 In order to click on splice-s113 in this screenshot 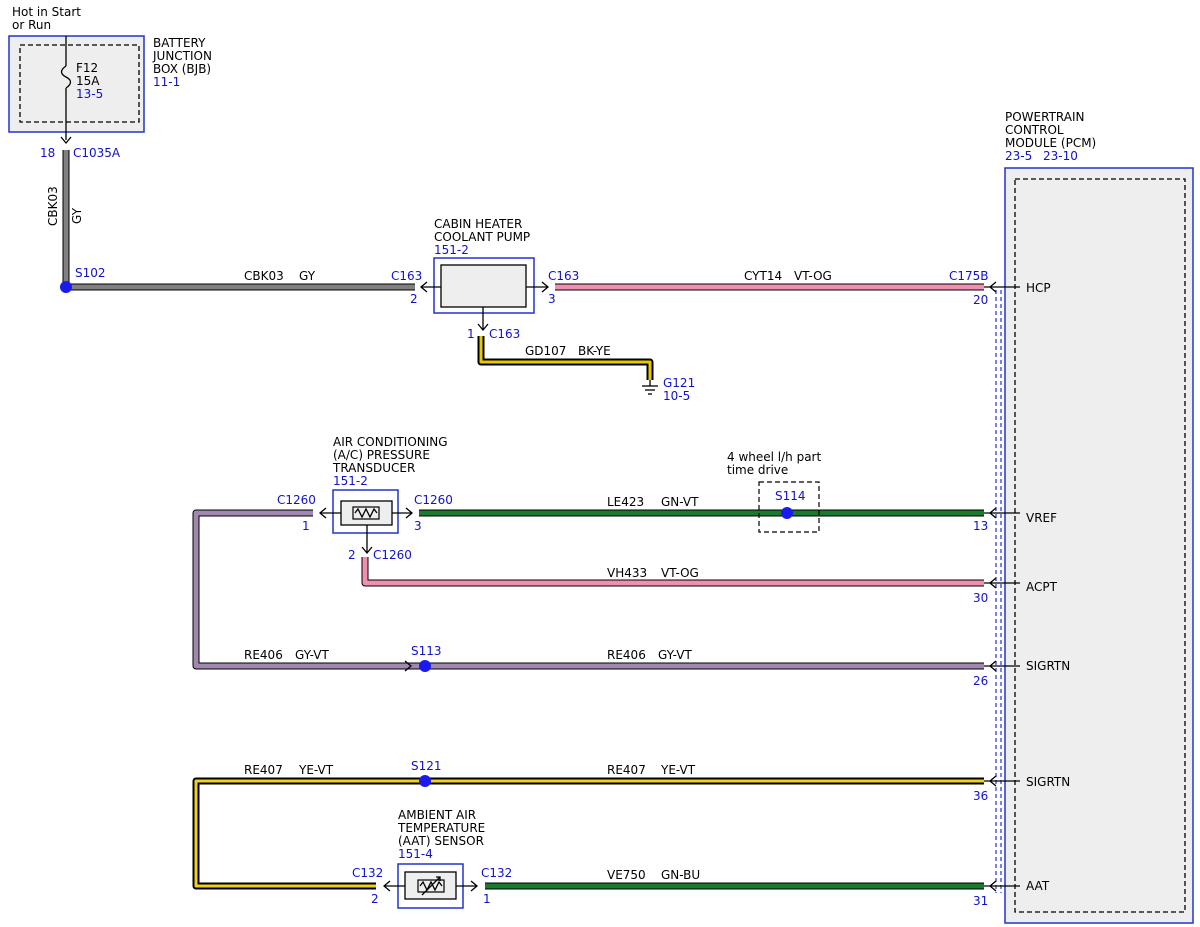, I will do `click(425, 666)`.